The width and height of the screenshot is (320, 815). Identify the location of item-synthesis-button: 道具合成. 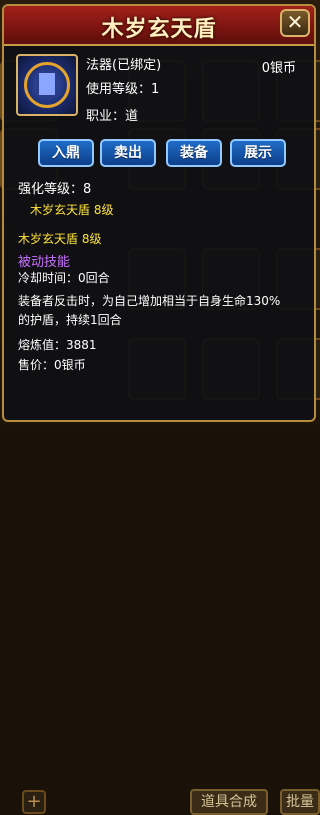
(229, 802).